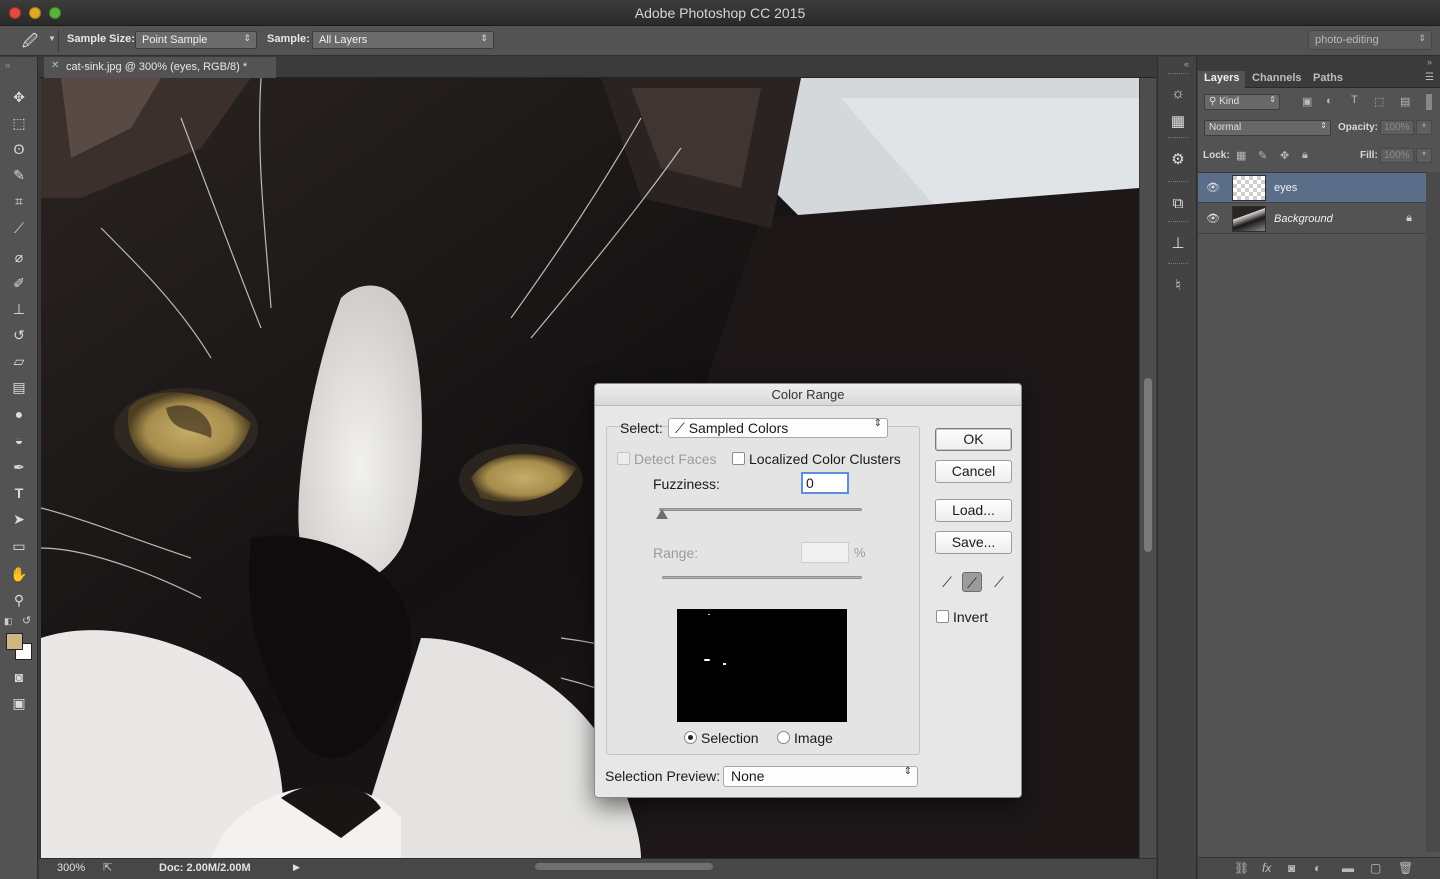 This screenshot has width=1440, height=879. Describe the element at coordinates (1178, 122) in the screenshot. I see `histogram-icon: ▦` at that location.